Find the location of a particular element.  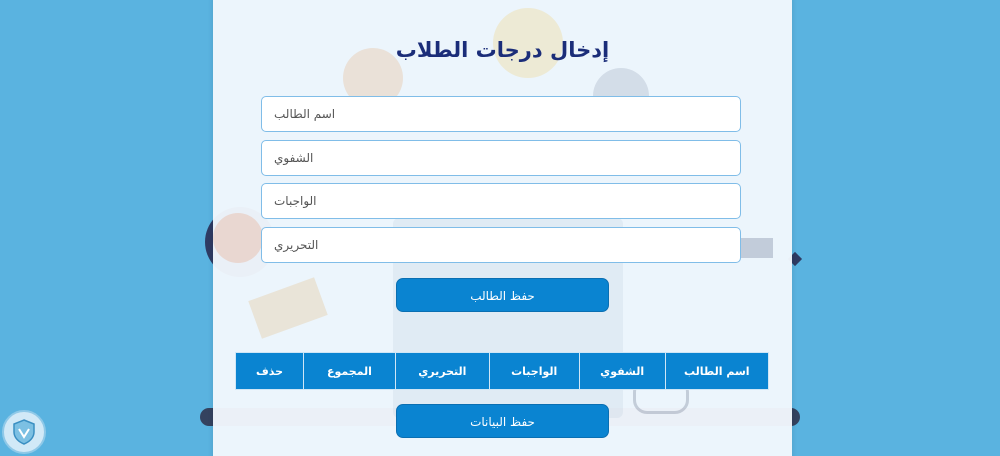

page-title: إدخال درجات الطلاب is located at coordinates (502, 50).